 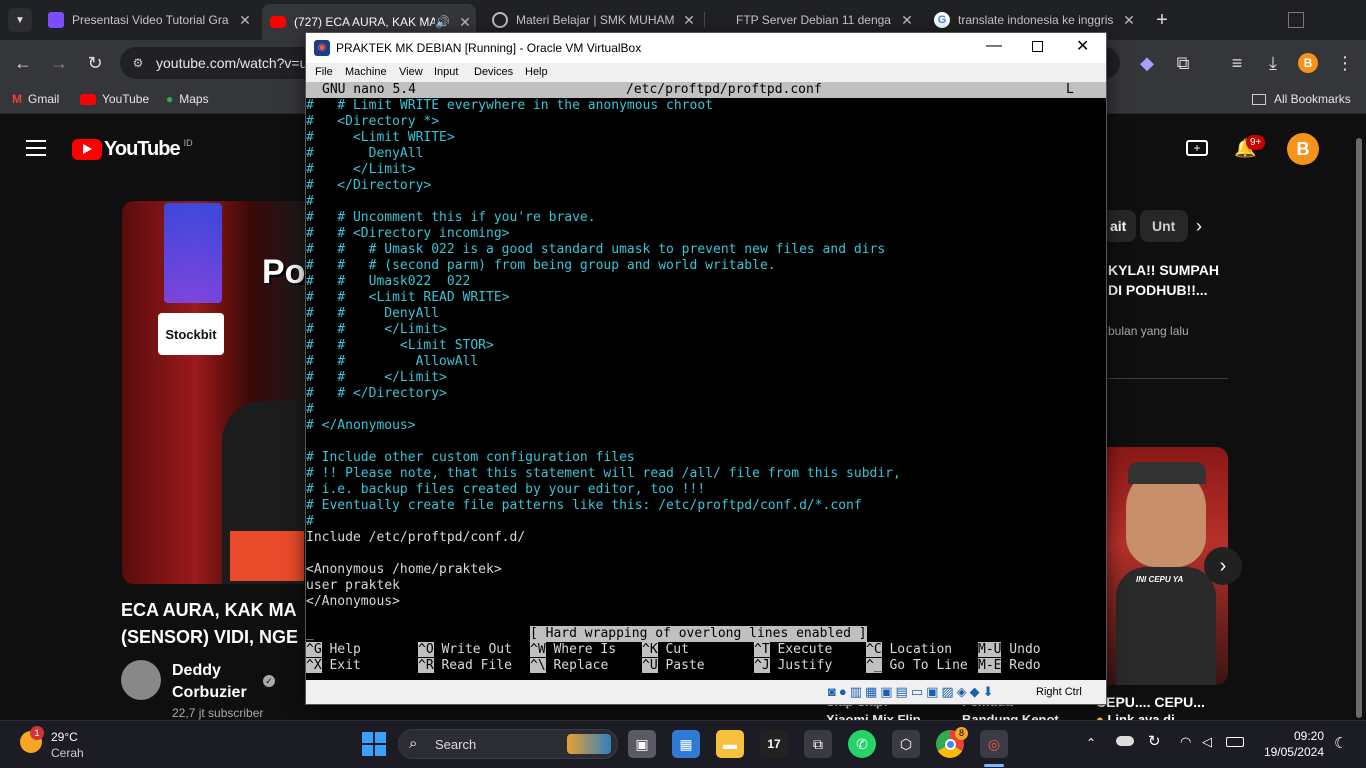 I want to click on speaker-icon: 🔊, so click(x=442, y=22).